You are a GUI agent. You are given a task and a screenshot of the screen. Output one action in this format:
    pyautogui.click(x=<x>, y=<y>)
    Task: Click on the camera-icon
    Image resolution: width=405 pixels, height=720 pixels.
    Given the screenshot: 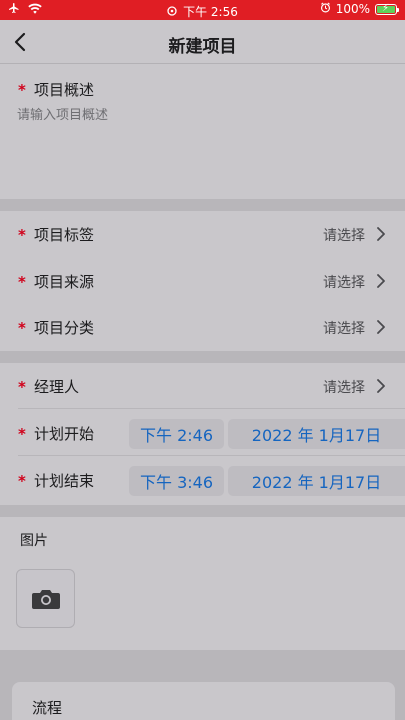 What is the action you would take?
    pyautogui.click(x=45, y=599)
    